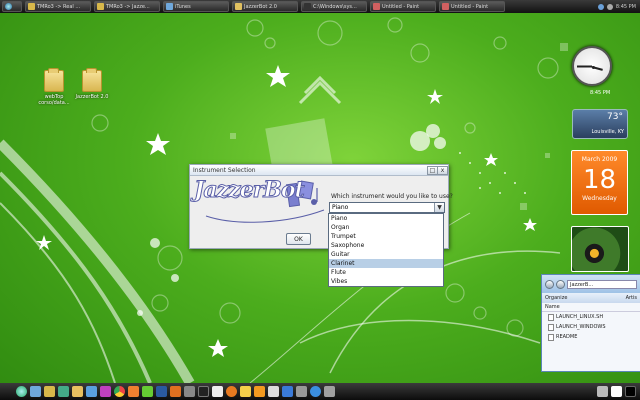 Image resolution: width=640 pixels, height=400 pixels. What do you see at coordinates (386, 227) in the screenshot?
I see `instrument-option: Organ` at bounding box center [386, 227].